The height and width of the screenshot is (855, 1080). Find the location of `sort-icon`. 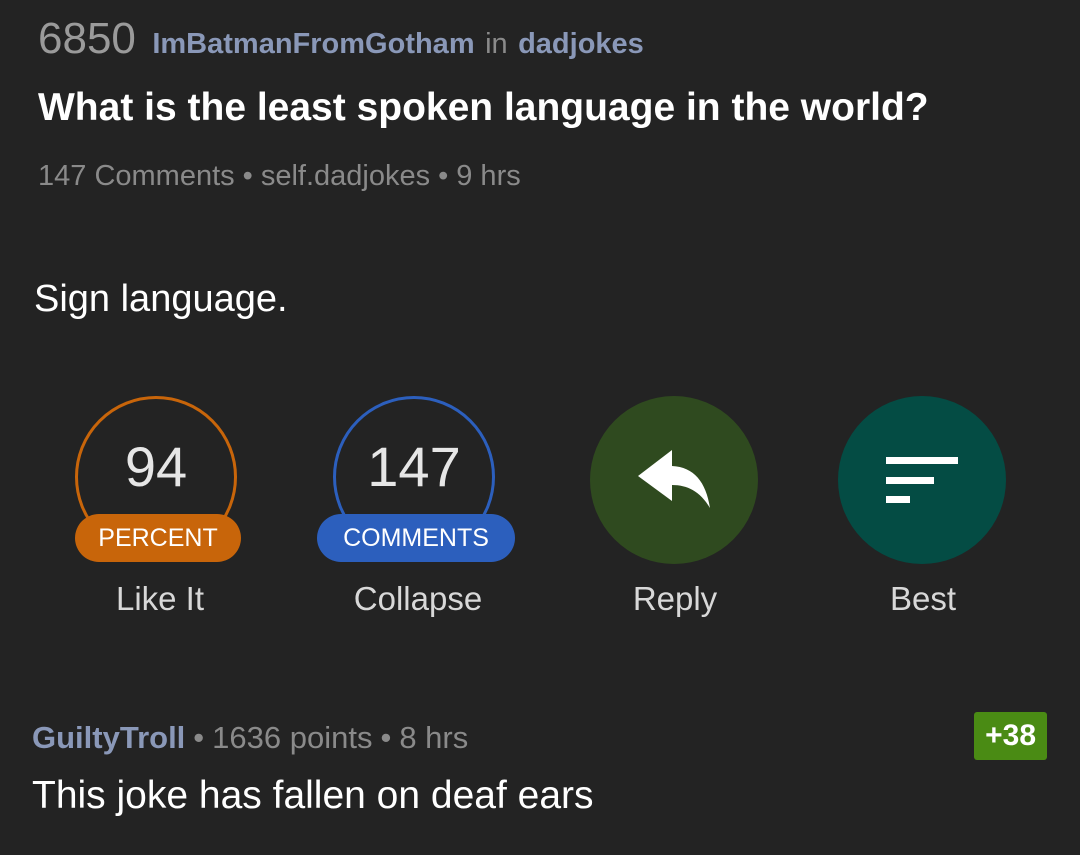

sort-icon is located at coordinates (922, 480).